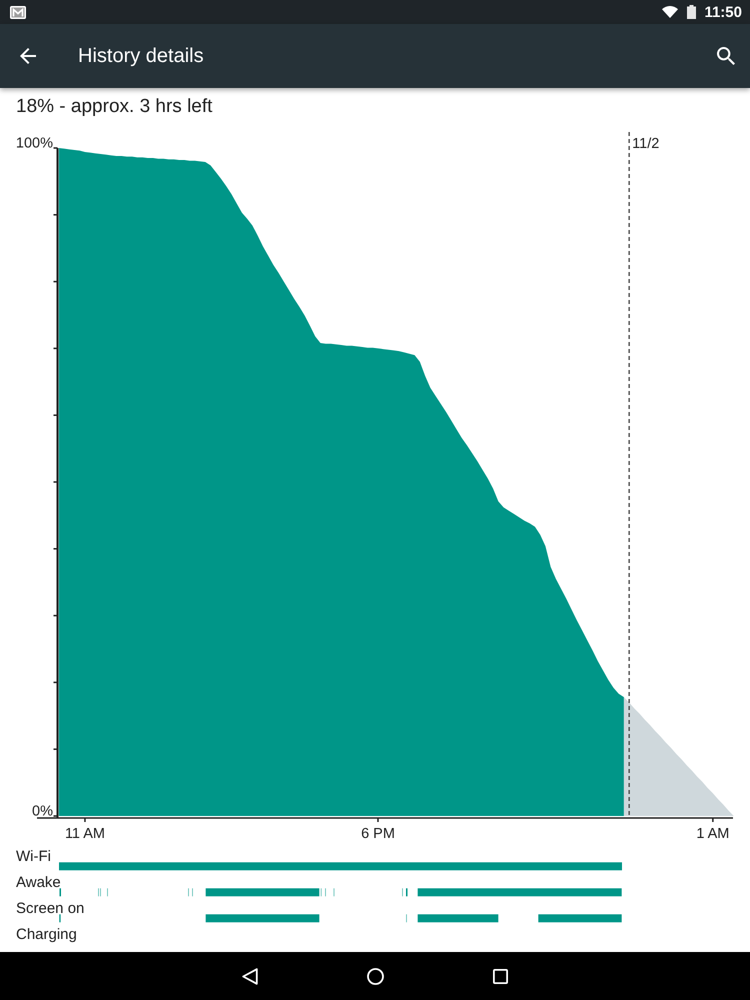 This screenshot has height=1000, width=750. Describe the element at coordinates (114, 106) in the screenshot. I see `battery-summary: 18% - approx. 3 hrs left` at that location.